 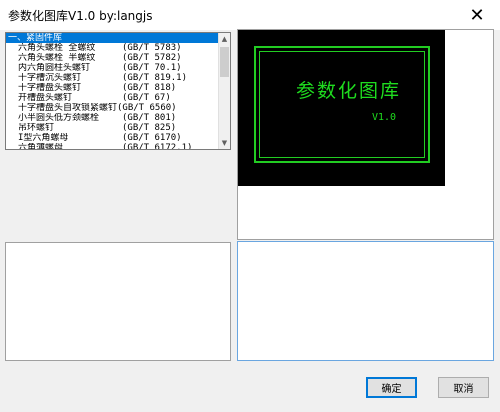 What do you see at coordinates (118, 301) in the screenshot?
I see `parameter-panel` at bounding box center [118, 301].